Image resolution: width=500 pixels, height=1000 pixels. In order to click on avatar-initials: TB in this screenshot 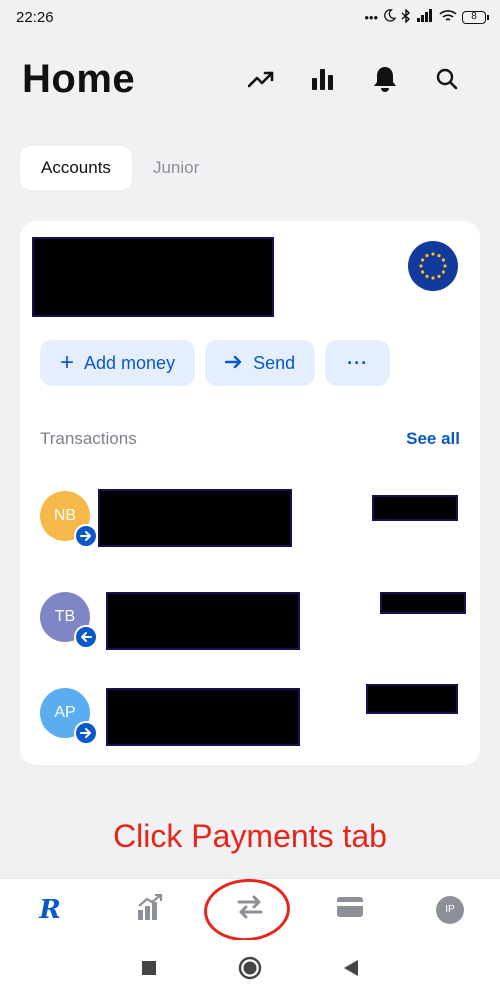, I will do `click(65, 616)`.